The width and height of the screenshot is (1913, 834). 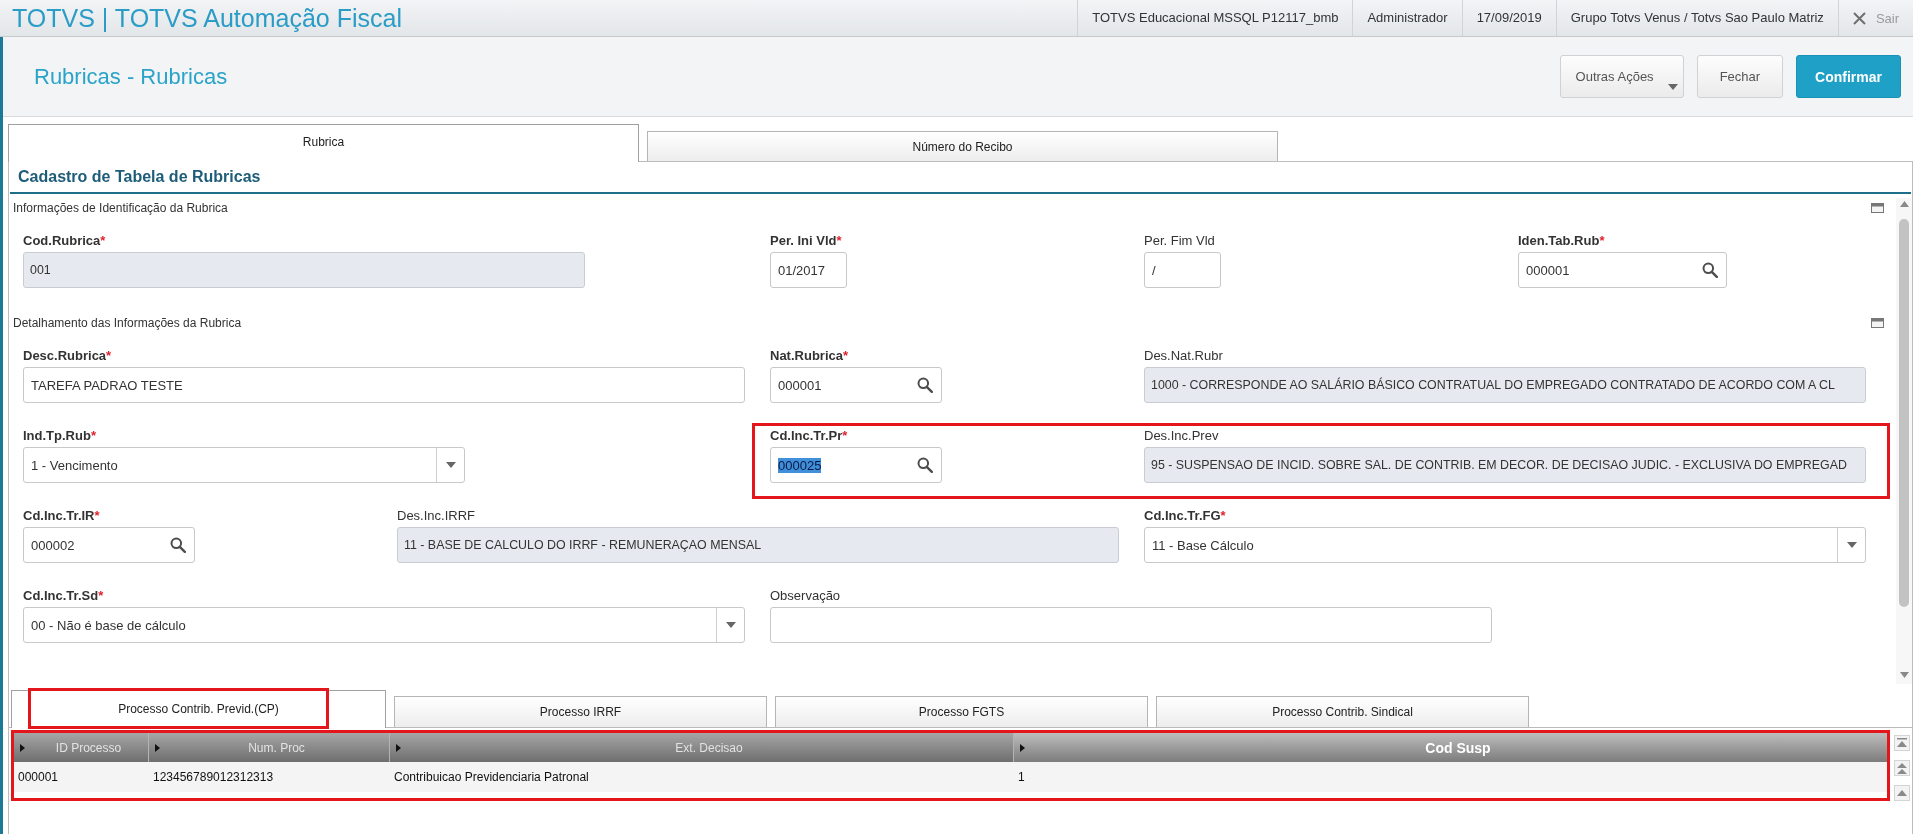 What do you see at coordinates (962, 146) in the screenshot?
I see `tab: Número do Recibo` at bounding box center [962, 146].